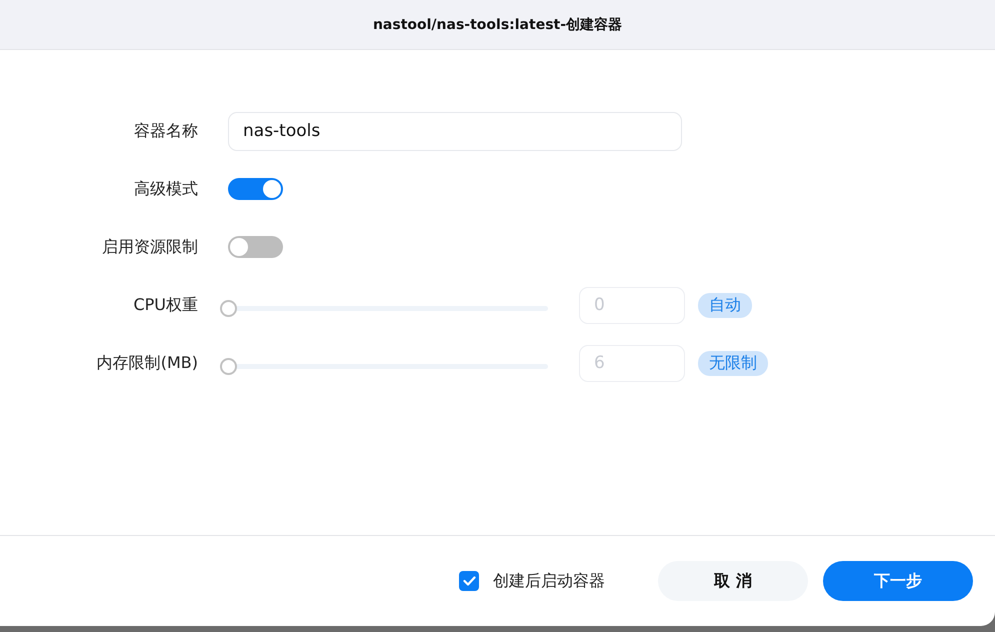 Image resolution: width=995 pixels, height=632 pixels. I want to click on window-title: nastool/nas-tools:latest-创建容器, so click(497, 25).